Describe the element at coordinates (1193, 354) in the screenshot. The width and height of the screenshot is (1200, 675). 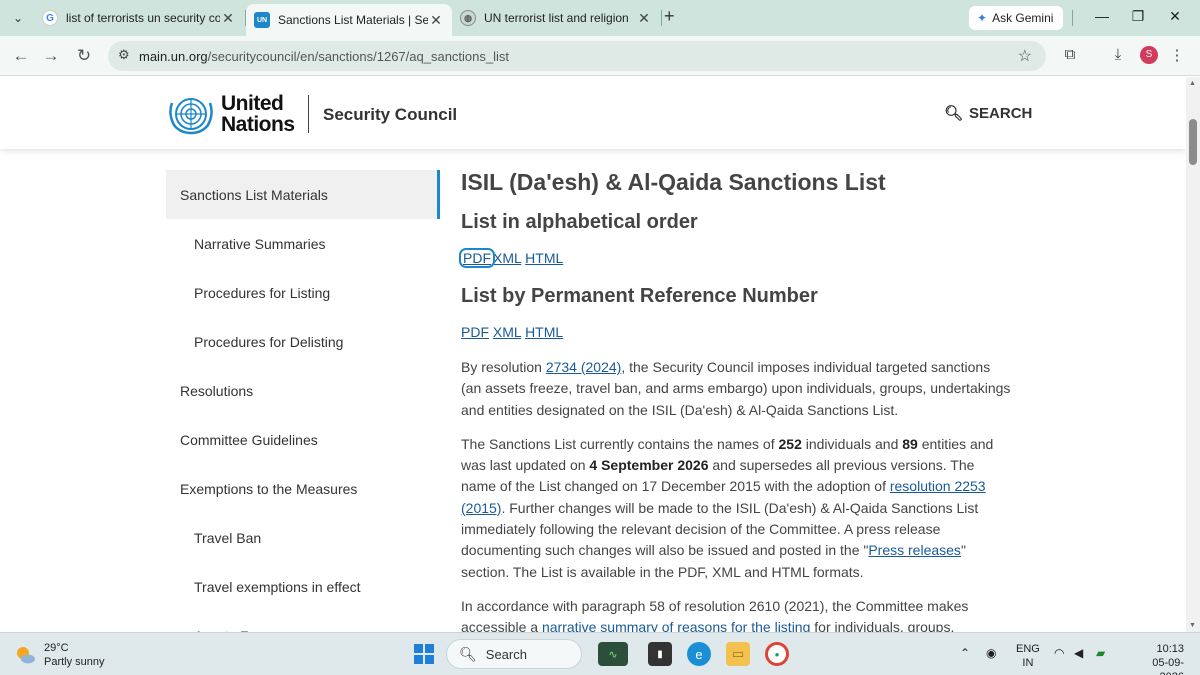
I see `page-scrollbar: ▲ ▼` at that location.